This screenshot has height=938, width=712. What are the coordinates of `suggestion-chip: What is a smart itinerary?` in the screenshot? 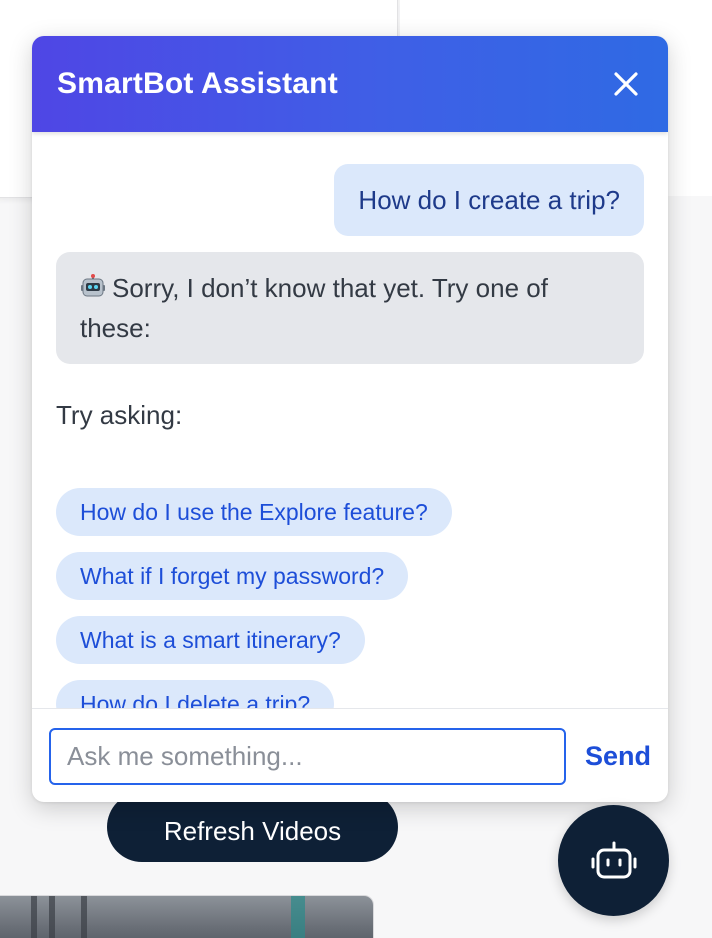 It's located at (210, 640).